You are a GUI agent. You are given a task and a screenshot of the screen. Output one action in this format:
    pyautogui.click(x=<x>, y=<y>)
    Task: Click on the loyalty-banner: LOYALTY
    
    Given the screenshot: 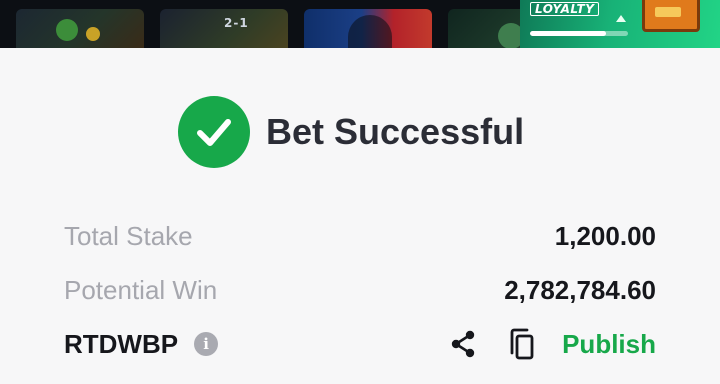 What is the action you would take?
    pyautogui.click(x=620, y=24)
    